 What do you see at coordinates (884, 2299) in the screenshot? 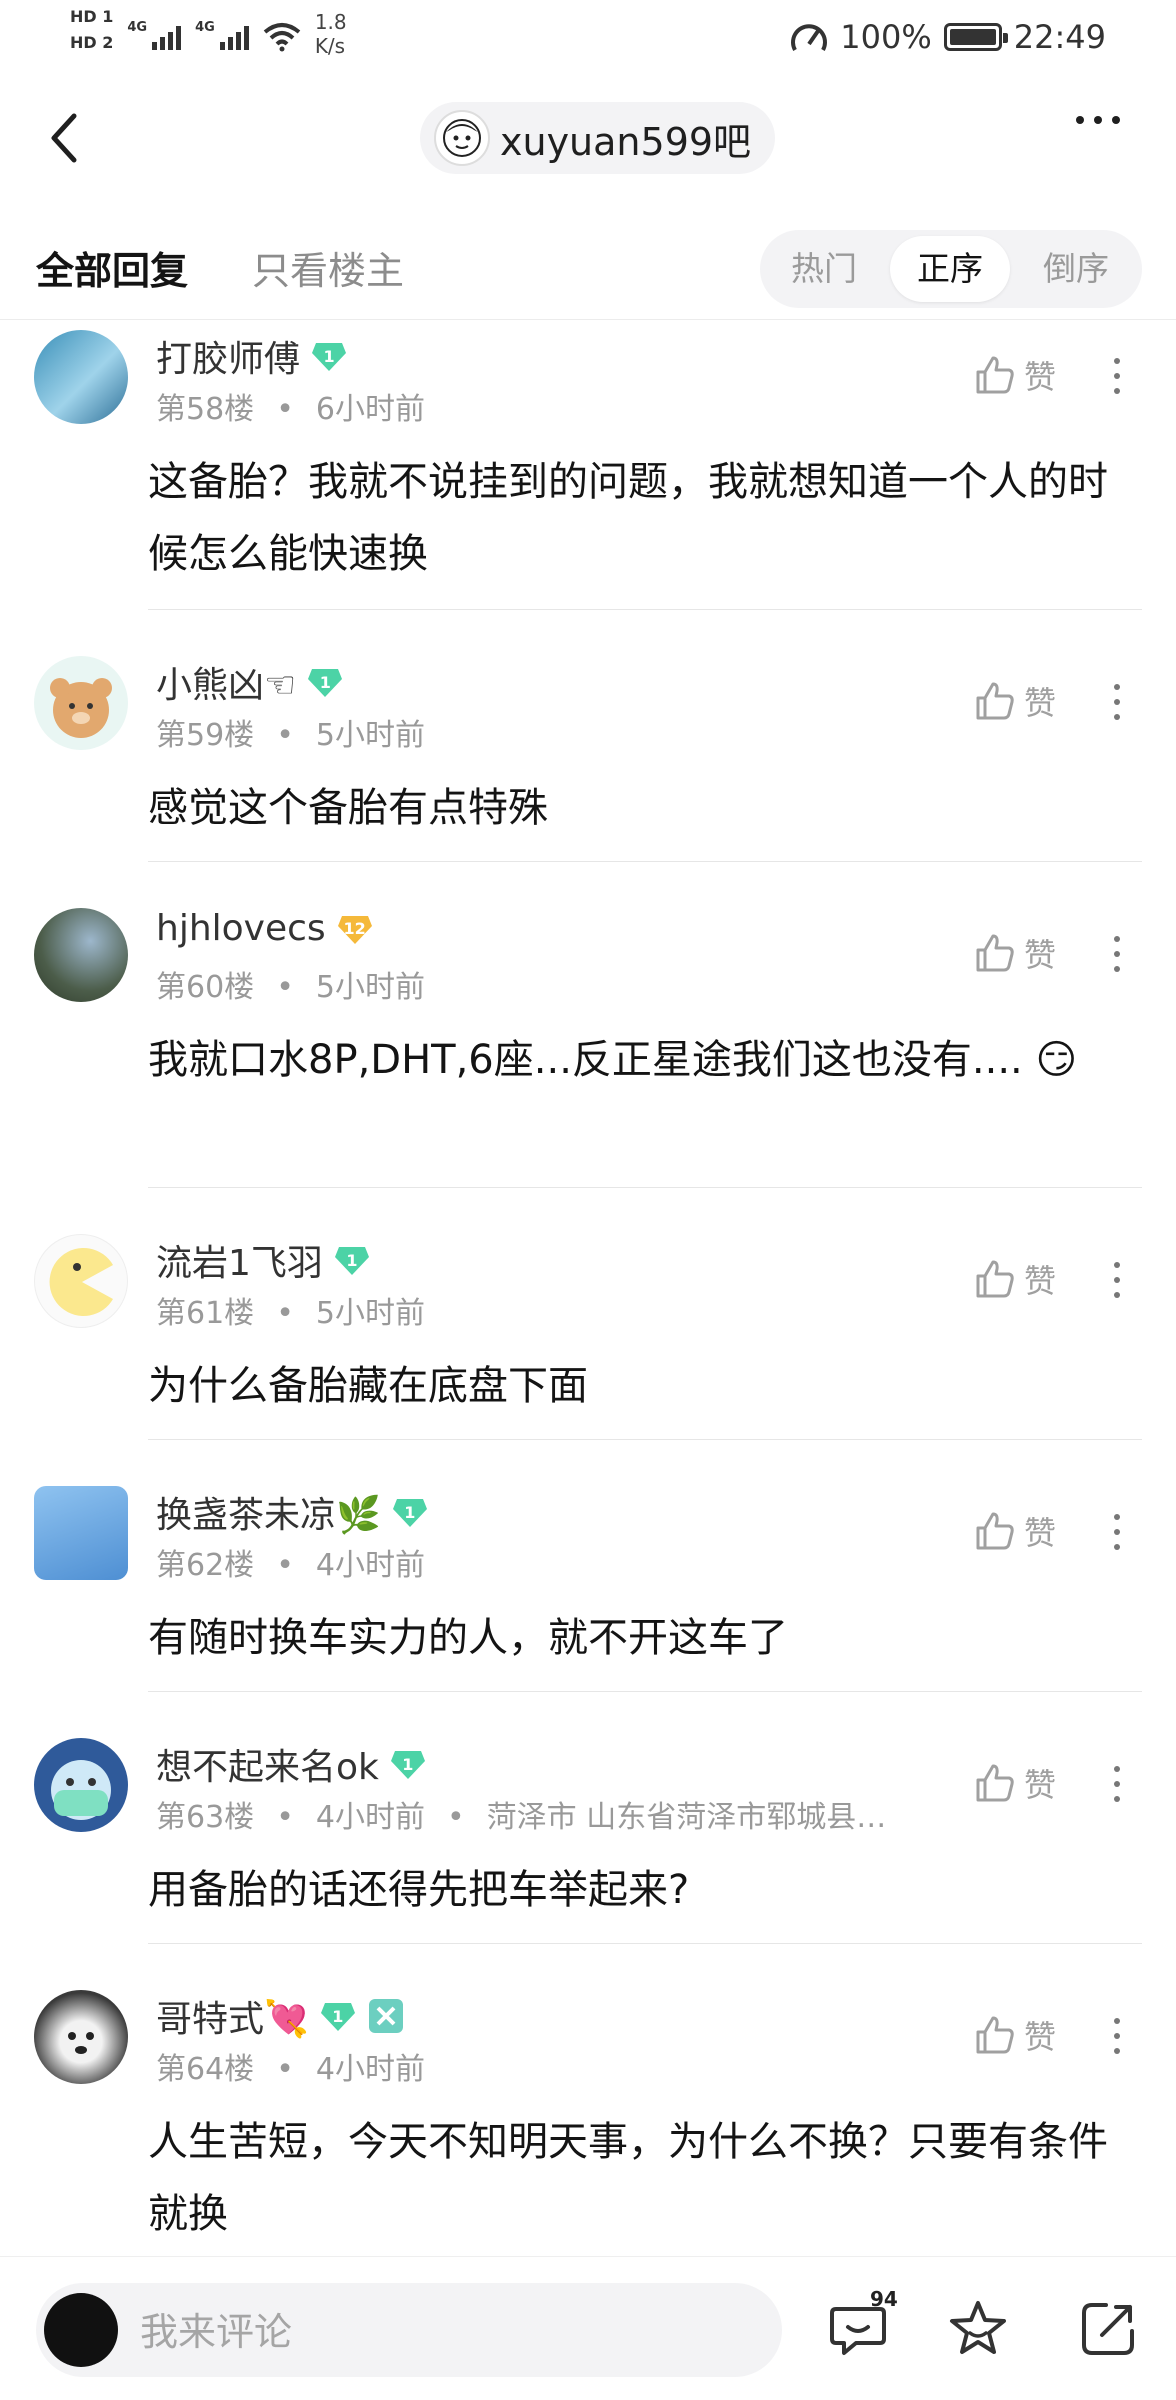
I see `comment-count: 94` at bounding box center [884, 2299].